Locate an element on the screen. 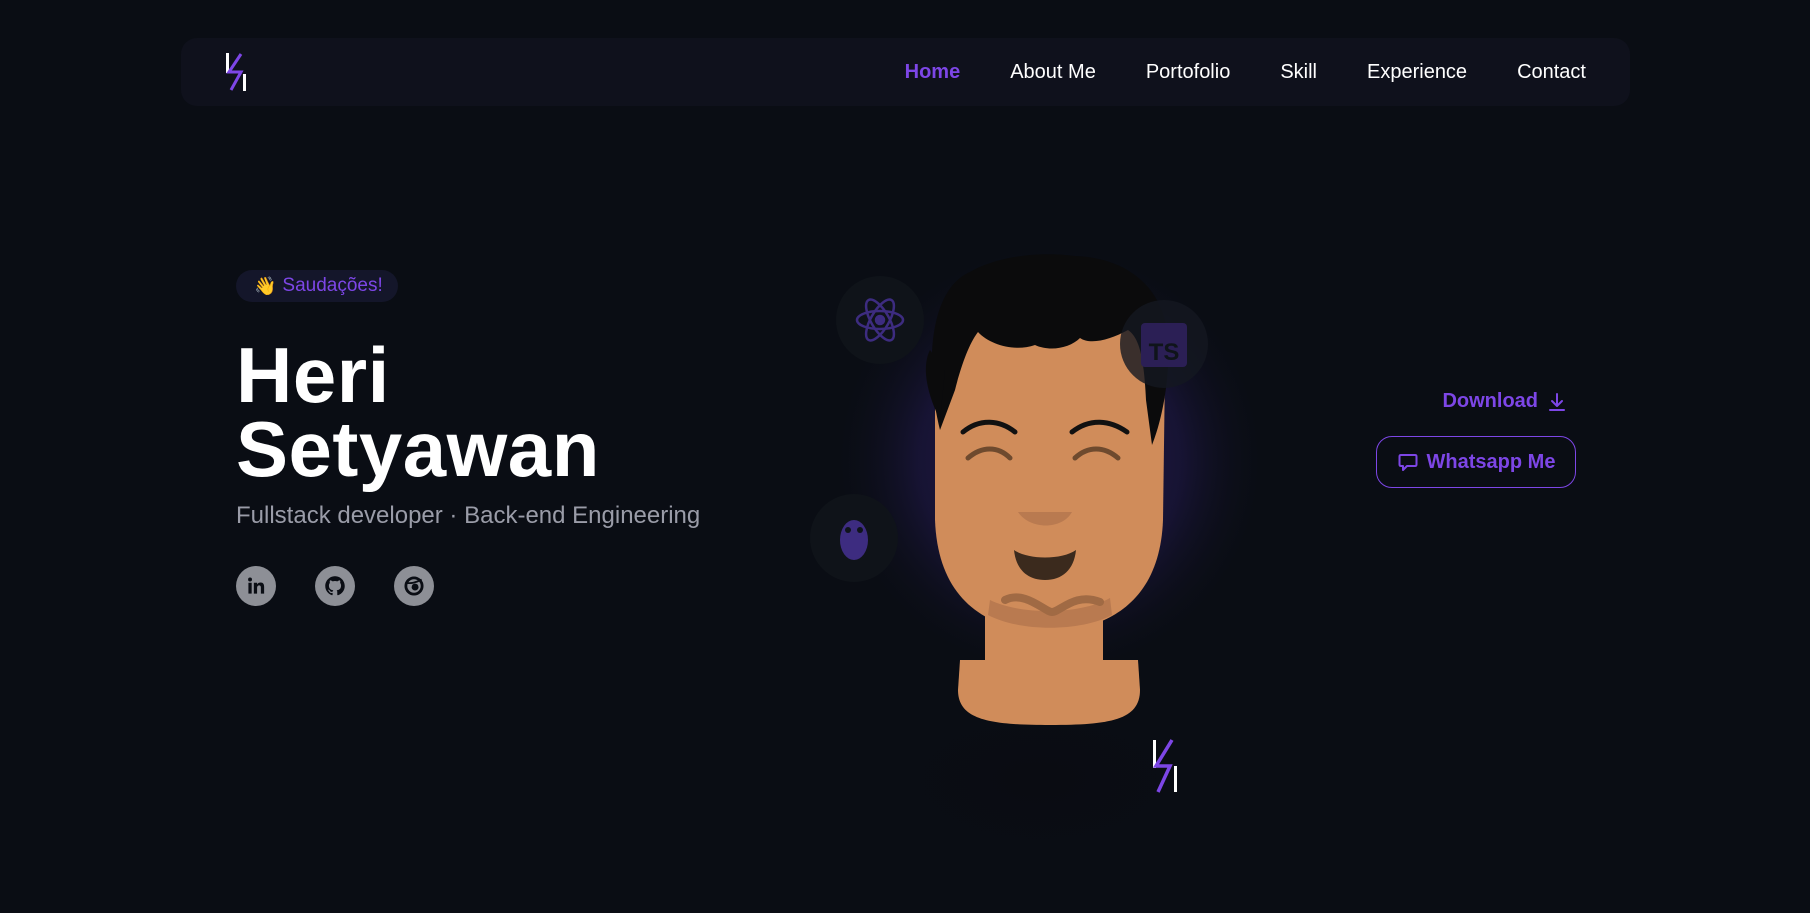 The width and height of the screenshot is (1810, 913). typescript-text: TS is located at coordinates (1164, 352).